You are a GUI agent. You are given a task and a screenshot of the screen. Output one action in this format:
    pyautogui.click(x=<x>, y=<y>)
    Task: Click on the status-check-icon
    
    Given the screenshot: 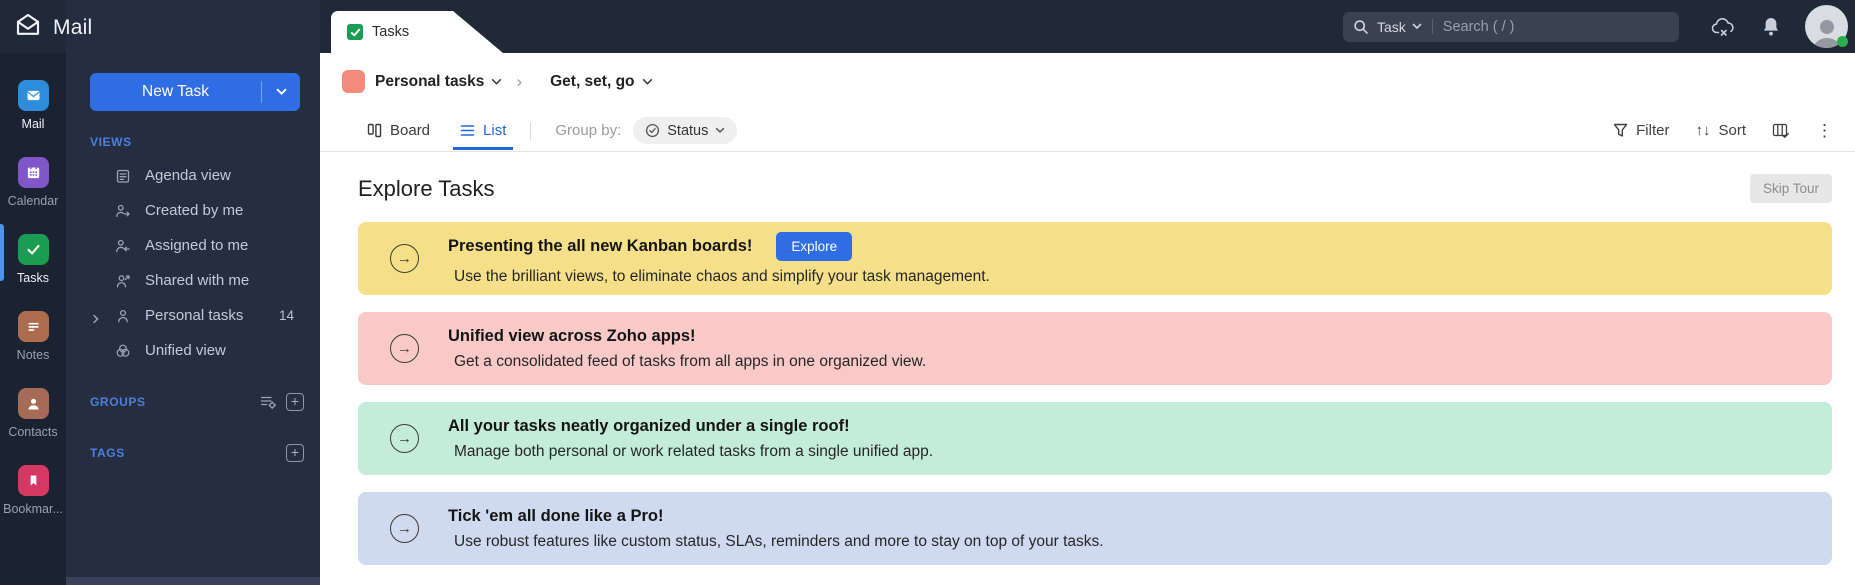 What is the action you would take?
    pyautogui.click(x=653, y=130)
    